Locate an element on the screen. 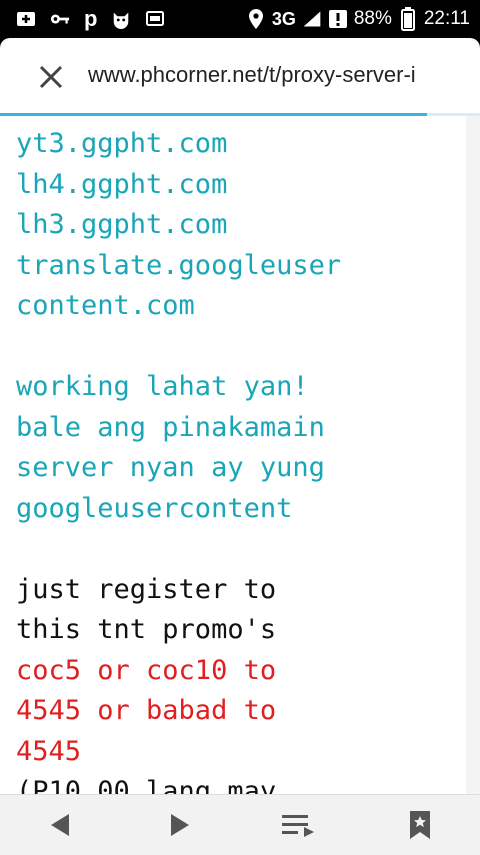 The width and height of the screenshot is (480, 855). post-line: this tnt promo's is located at coordinates (146, 629).